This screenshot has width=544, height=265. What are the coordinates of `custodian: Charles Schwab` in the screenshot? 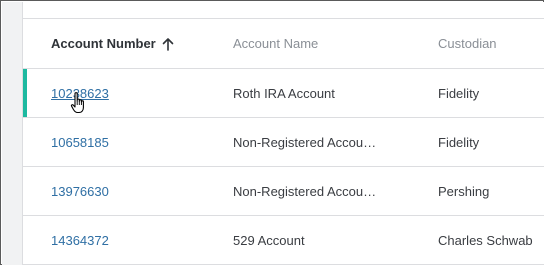 It's located at (485, 240).